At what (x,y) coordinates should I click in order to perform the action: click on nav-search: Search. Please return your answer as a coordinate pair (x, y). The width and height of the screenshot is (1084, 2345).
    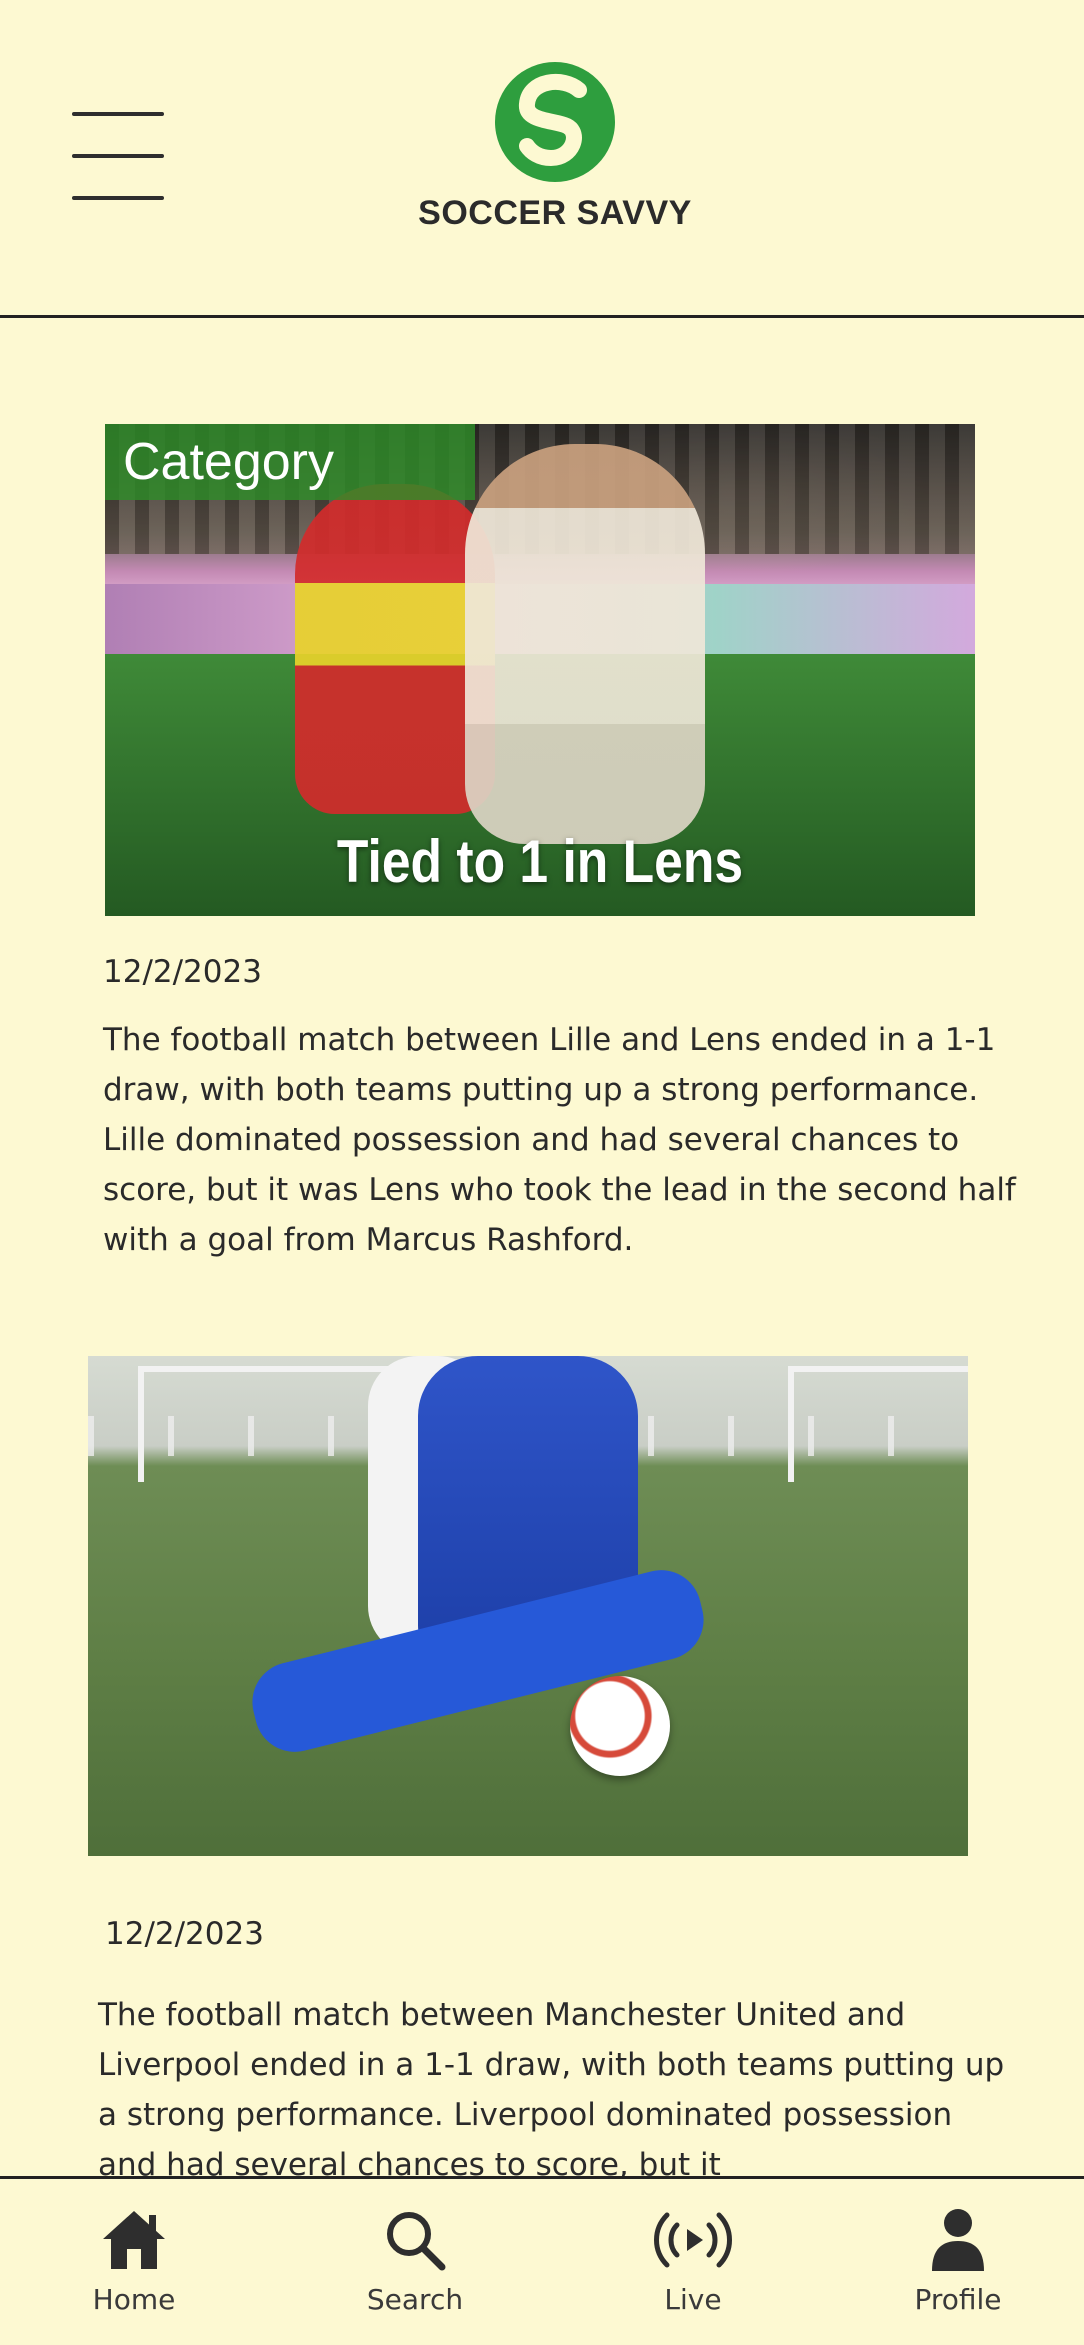
    Looking at the image, I should click on (415, 2272).